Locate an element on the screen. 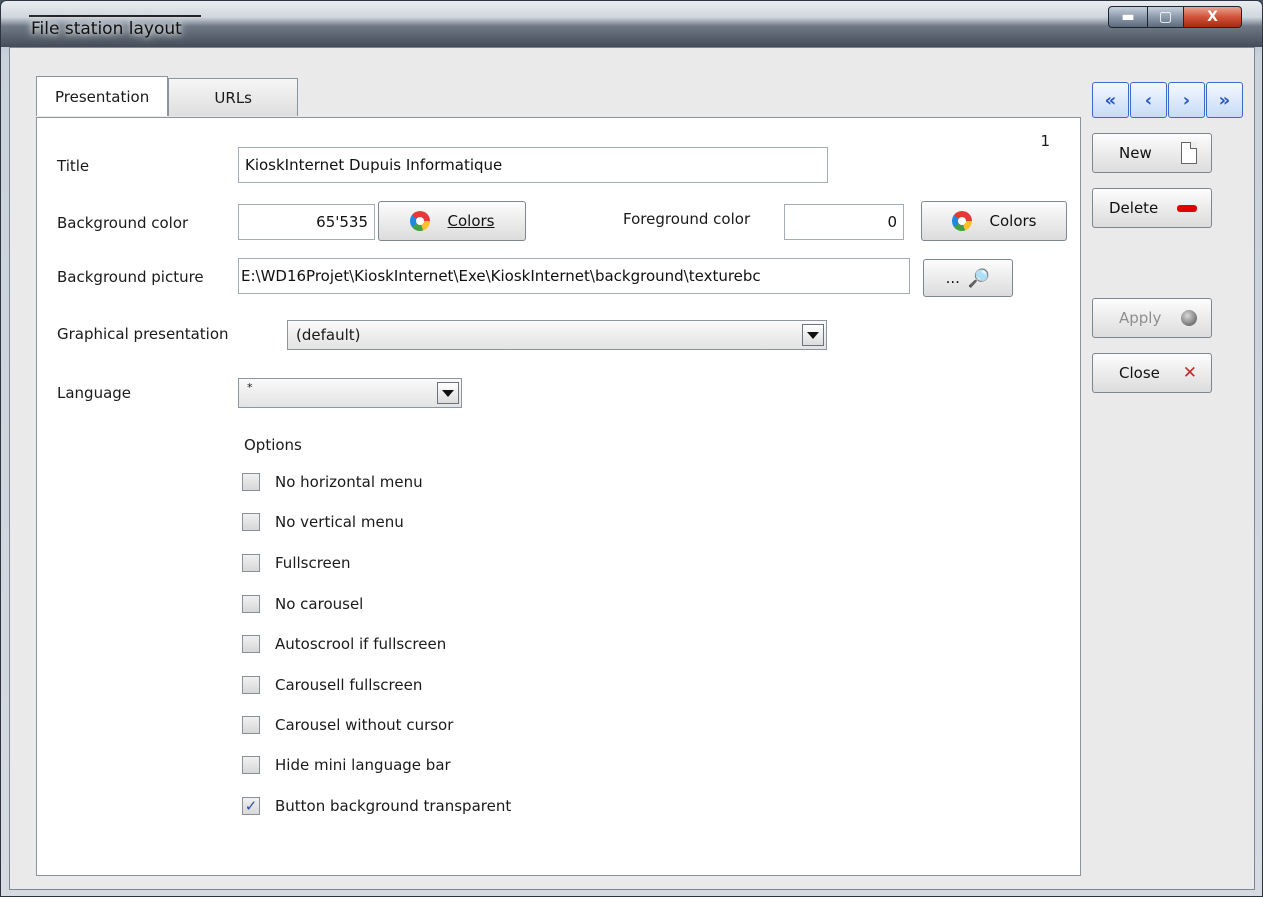 Image resolution: width=1263 pixels, height=897 pixels. bg-color-input: 65'535 is located at coordinates (306, 222).